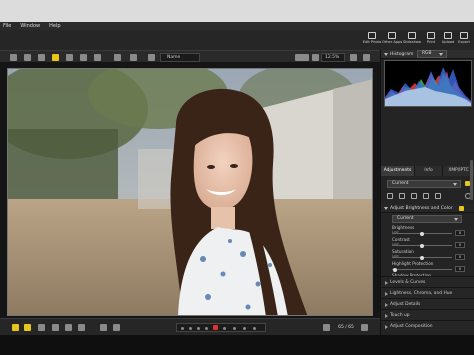  I want to click on other-apps-button: Other Apps, so click(392, 40).